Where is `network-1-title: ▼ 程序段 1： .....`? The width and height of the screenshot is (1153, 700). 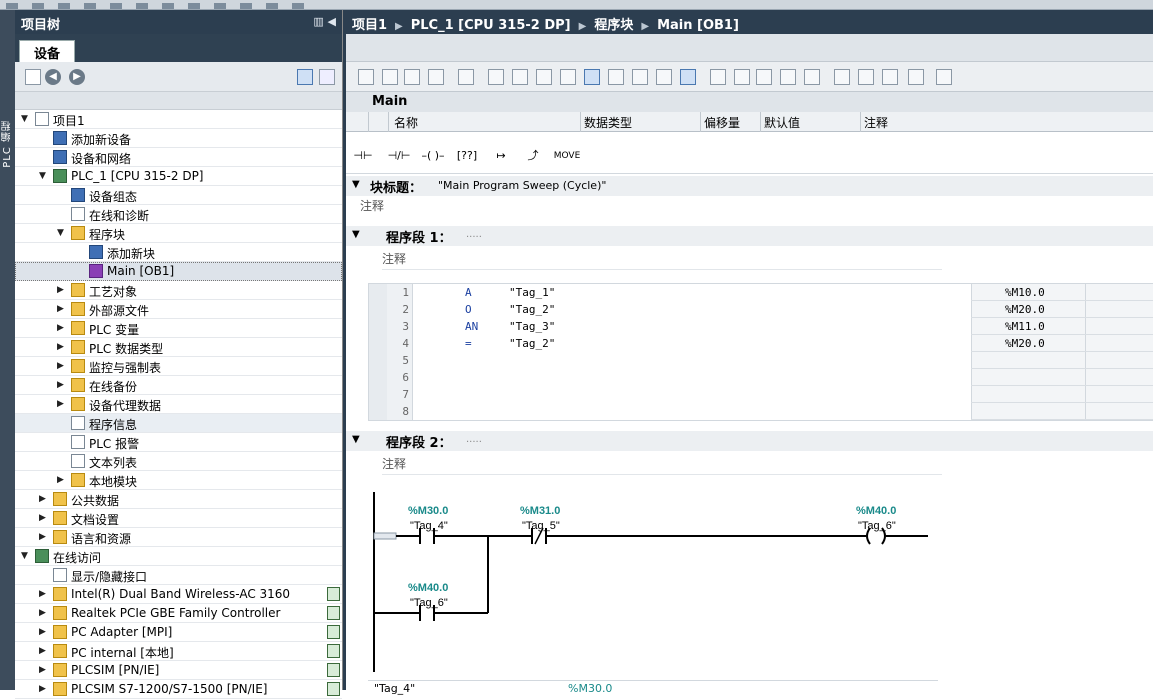
network-1-title: ▼ 程序段 1： ..... is located at coordinates (749, 236).